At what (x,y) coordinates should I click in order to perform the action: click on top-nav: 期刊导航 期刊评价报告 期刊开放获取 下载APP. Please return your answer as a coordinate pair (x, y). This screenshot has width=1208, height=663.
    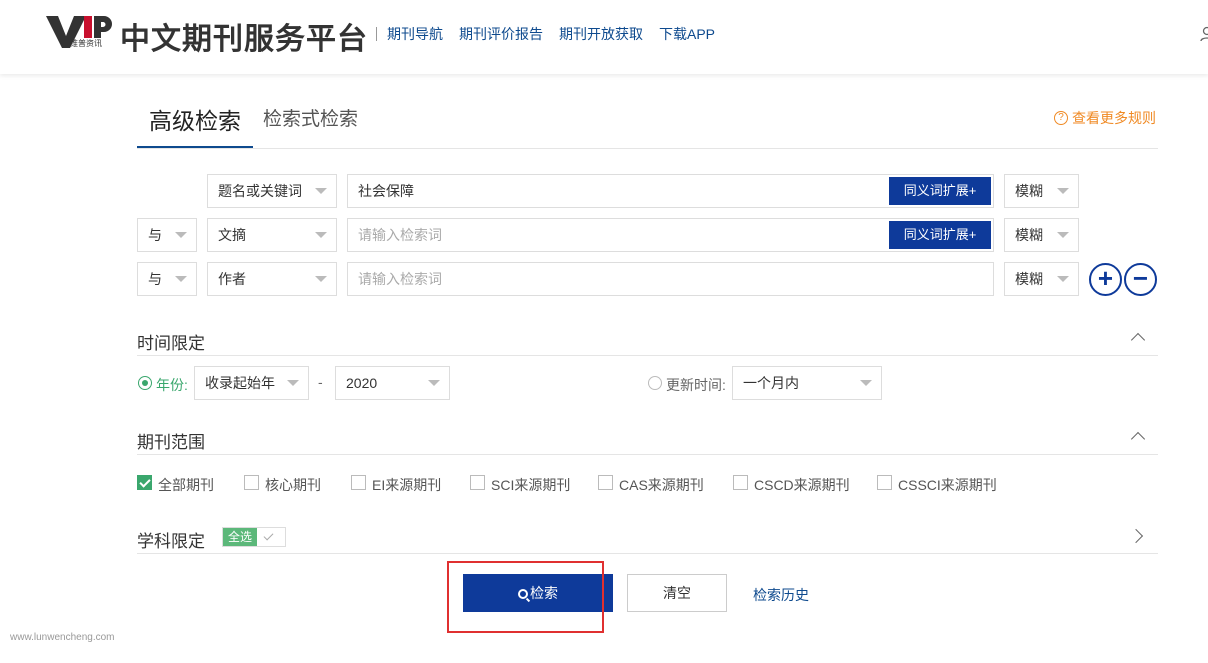
    Looking at the image, I should click on (551, 34).